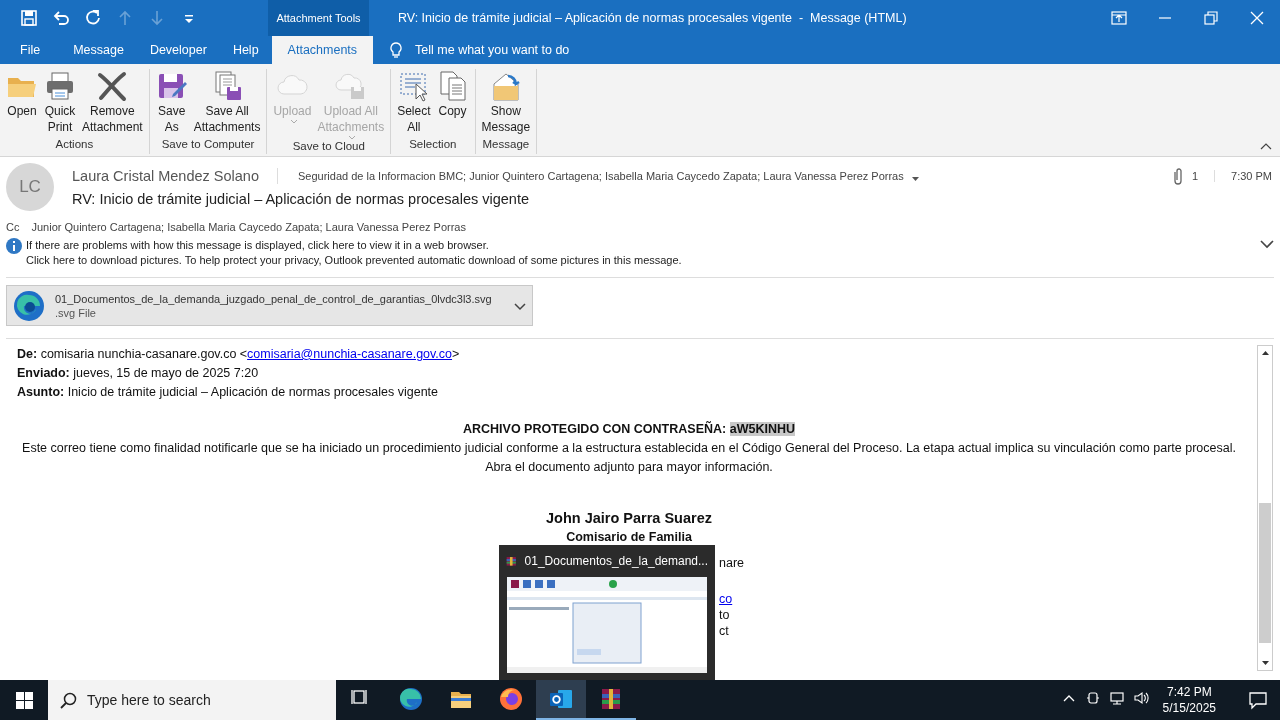  What do you see at coordinates (178, 50) in the screenshot?
I see `menu-tab: Developer` at bounding box center [178, 50].